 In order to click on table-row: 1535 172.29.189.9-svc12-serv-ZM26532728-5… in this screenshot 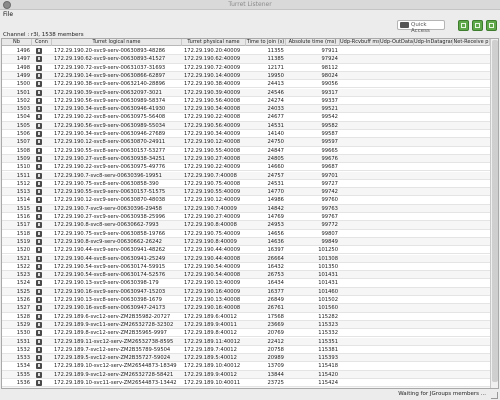, I will do `click(246, 374)`.